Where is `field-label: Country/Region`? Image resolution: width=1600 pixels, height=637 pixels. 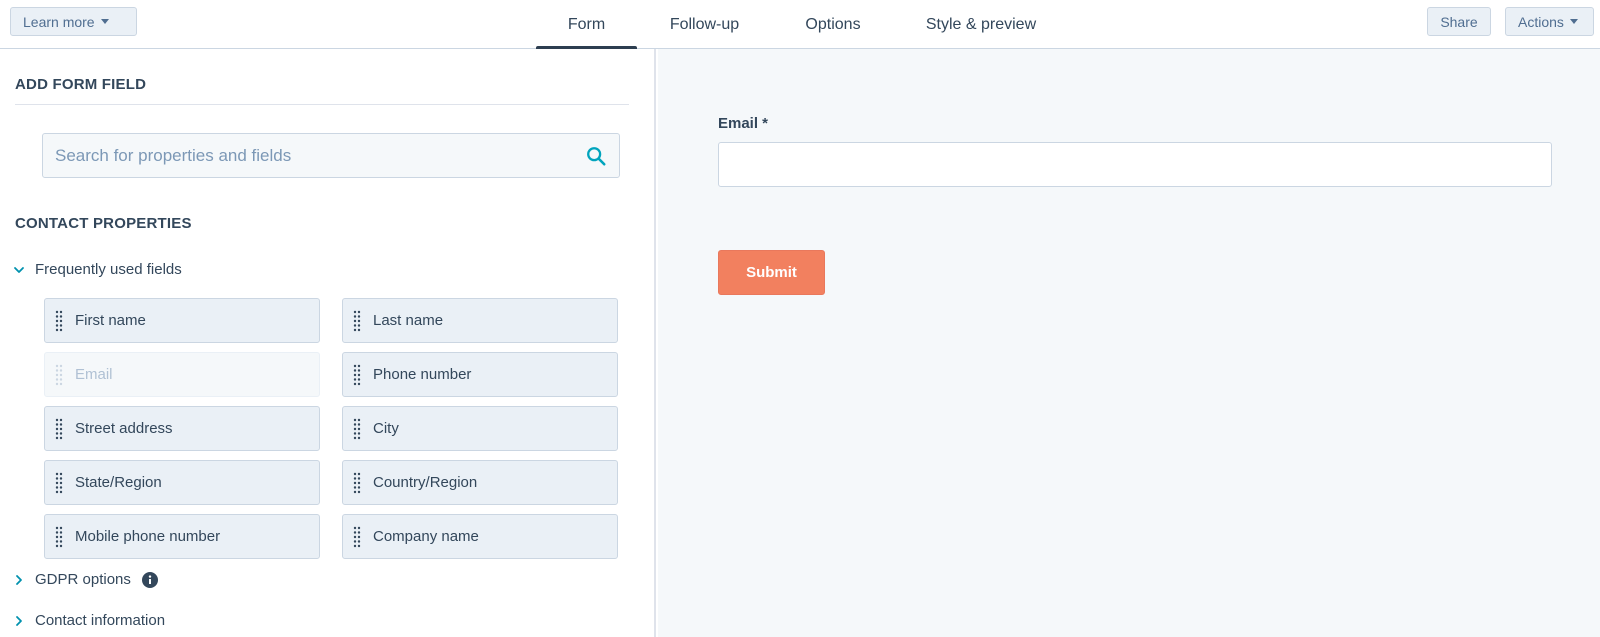
field-label: Country/Region is located at coordinates (425, 482).